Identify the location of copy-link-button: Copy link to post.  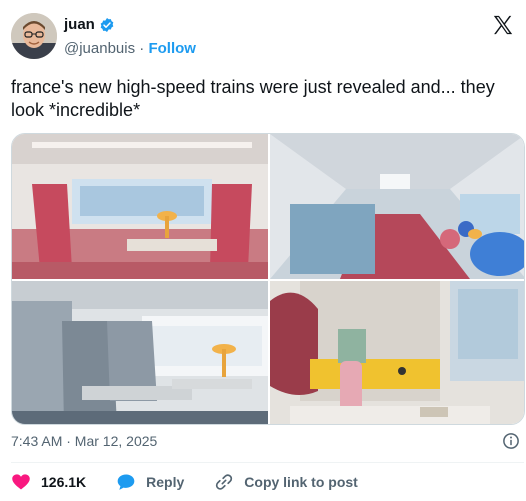
(286, 482).